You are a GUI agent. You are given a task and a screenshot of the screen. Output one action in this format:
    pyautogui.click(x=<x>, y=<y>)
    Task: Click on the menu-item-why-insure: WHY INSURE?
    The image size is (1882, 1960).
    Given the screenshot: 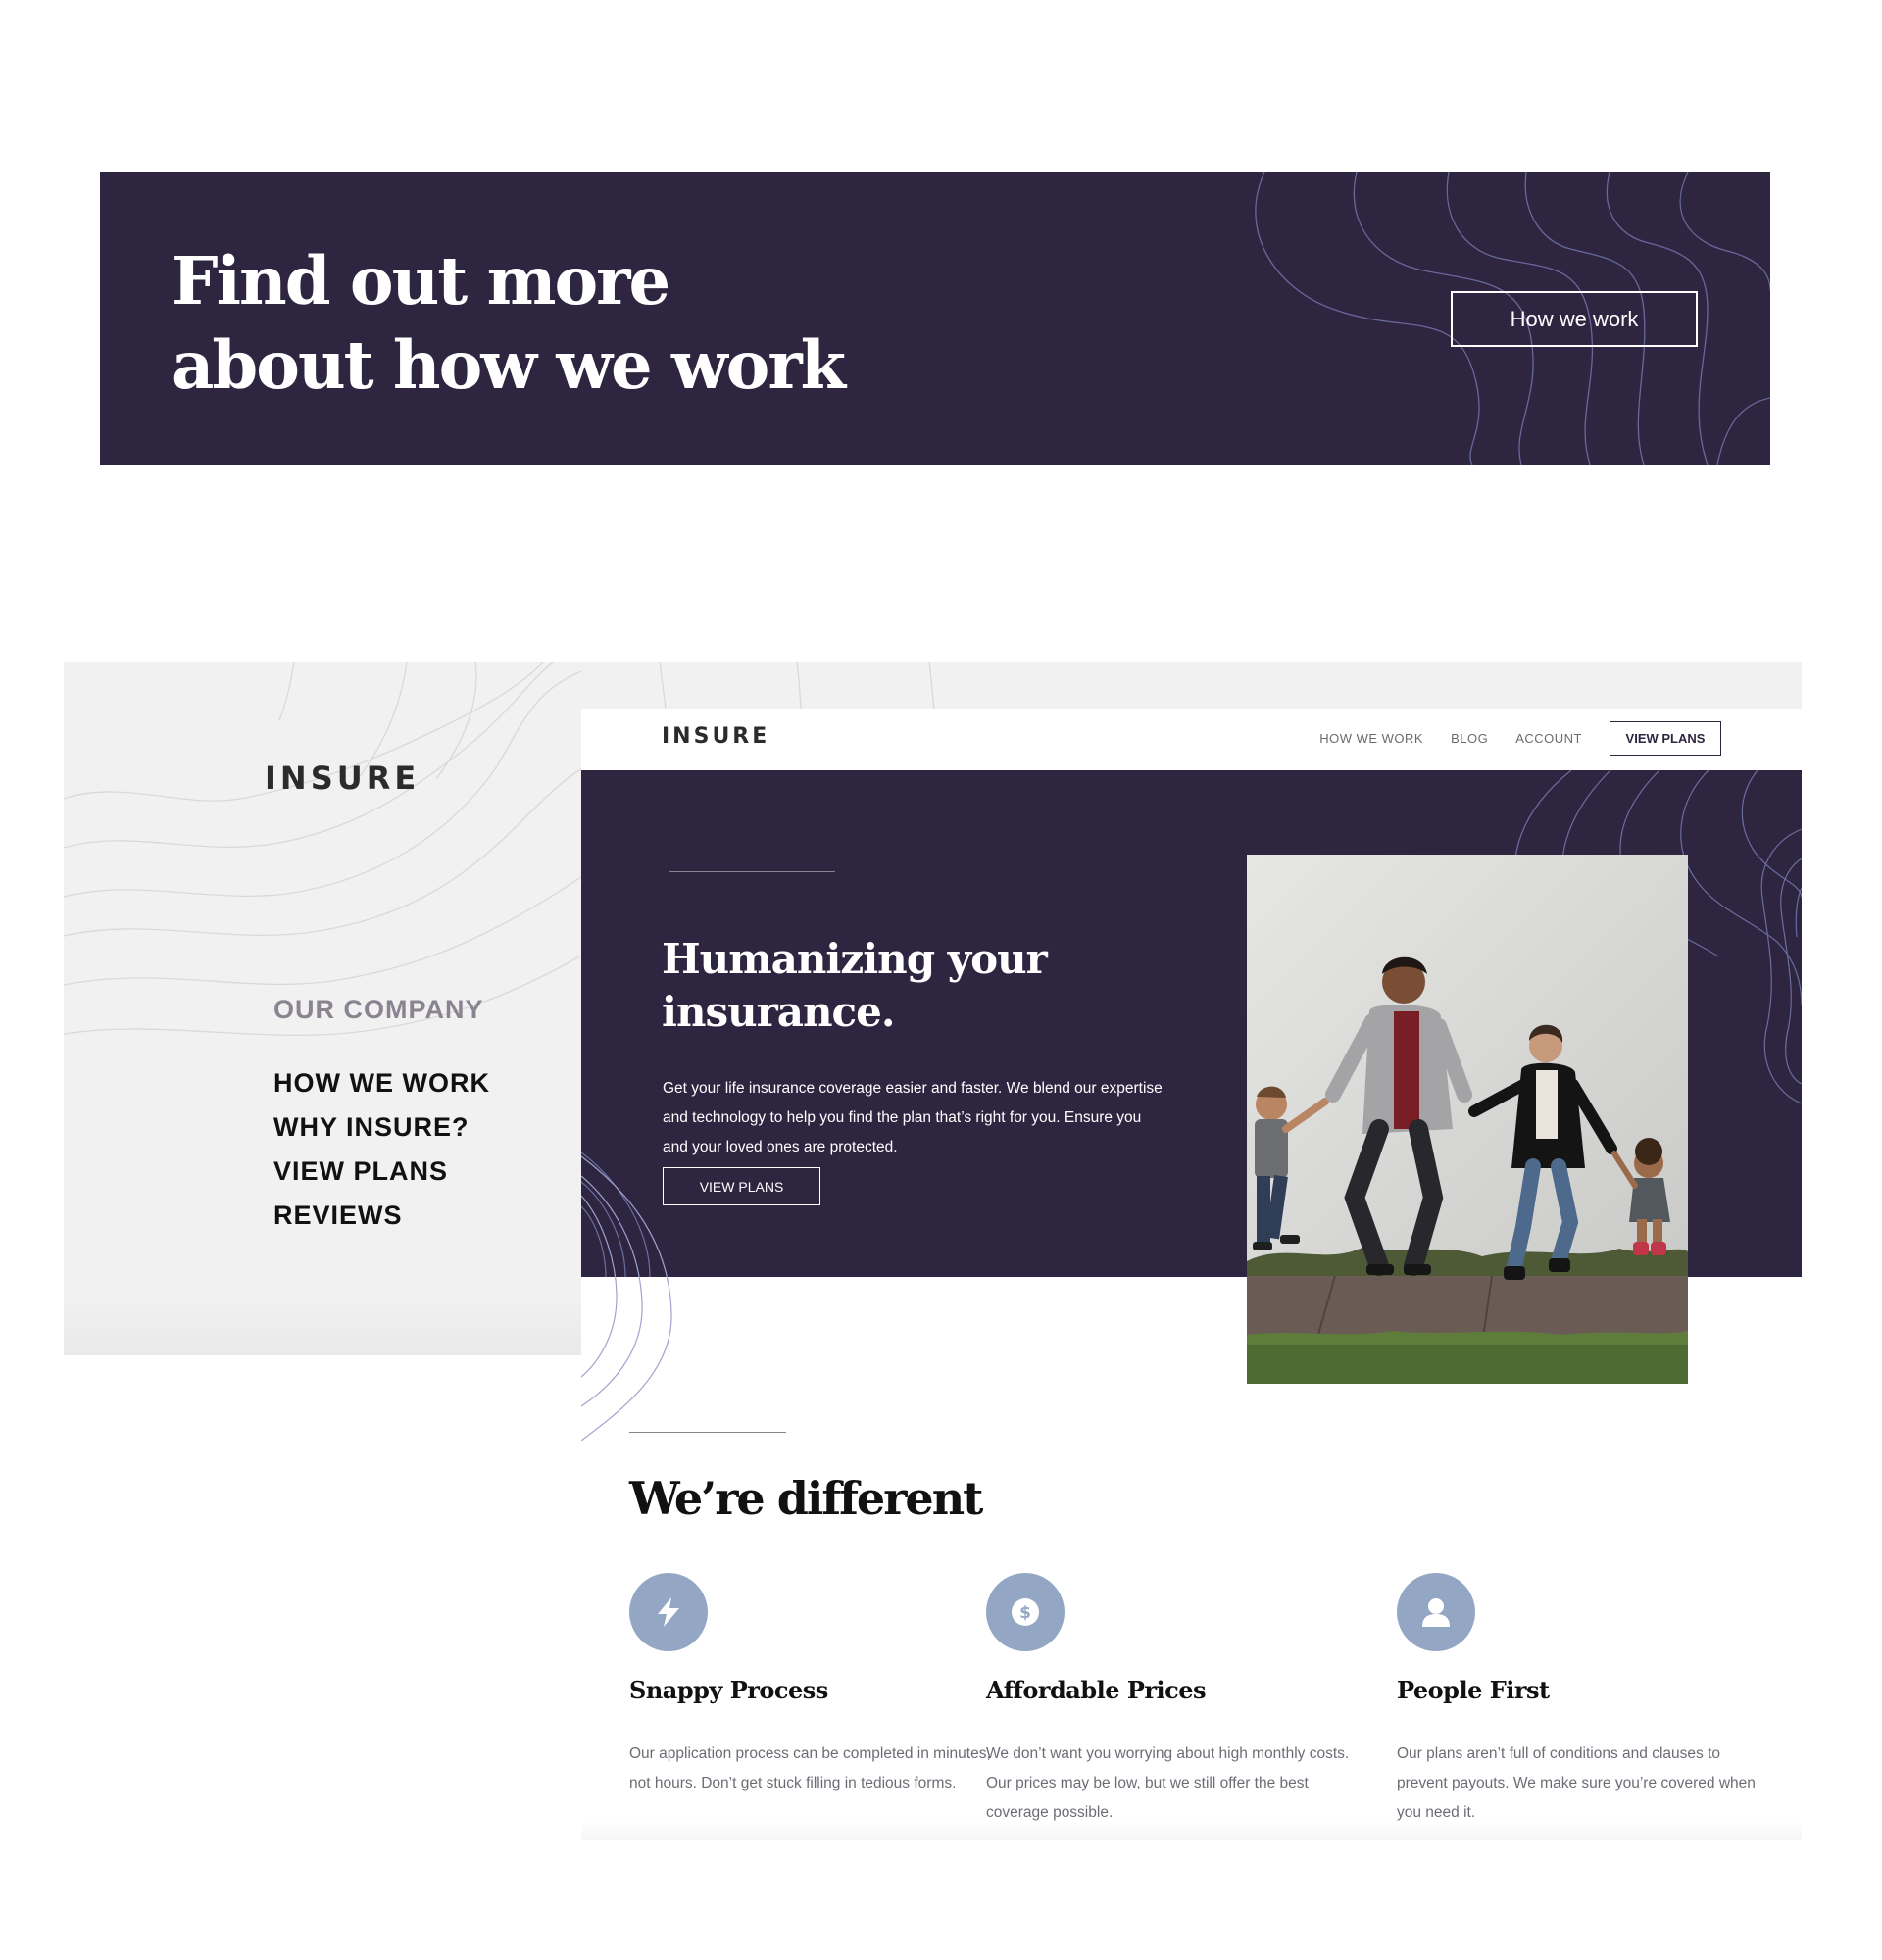 What is the action you would take?
    pyautogui.click(x=381, y=1127)
    